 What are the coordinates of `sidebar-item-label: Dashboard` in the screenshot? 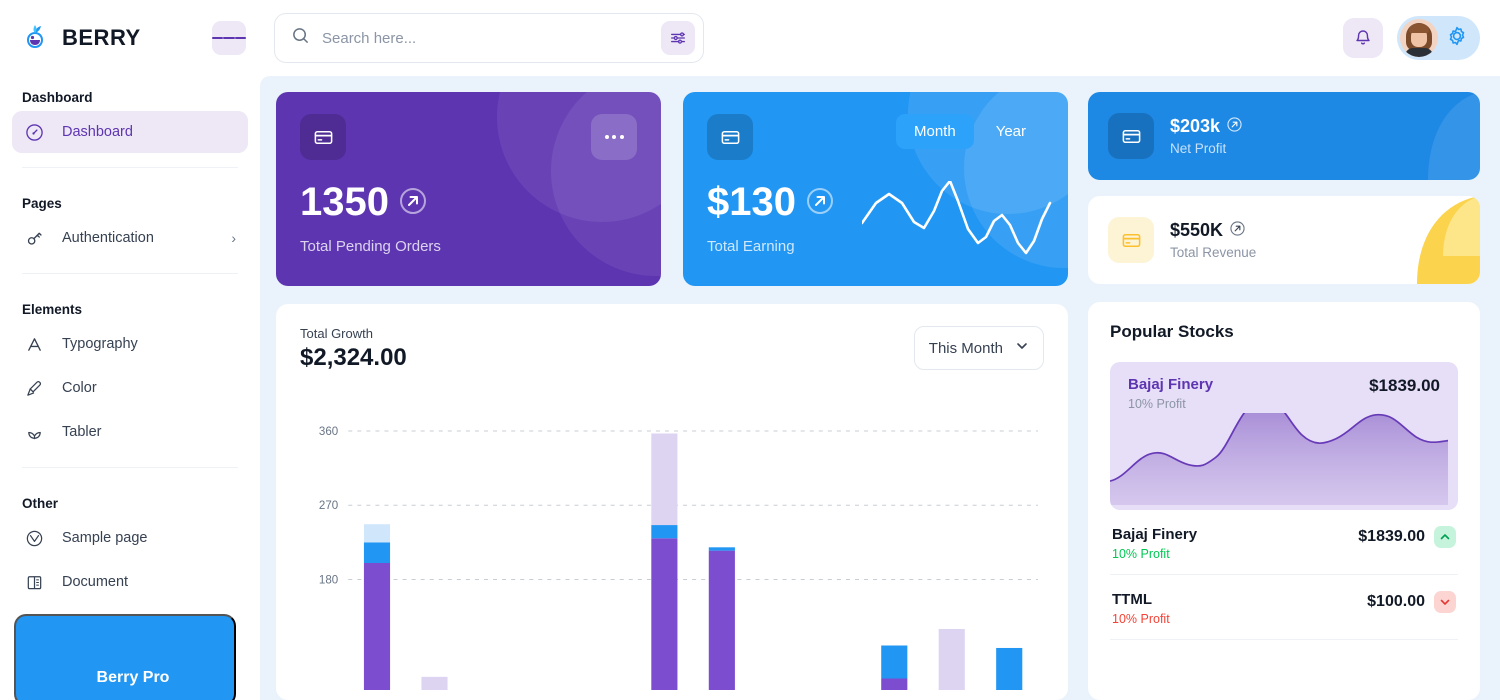 It's located at (97, 132).